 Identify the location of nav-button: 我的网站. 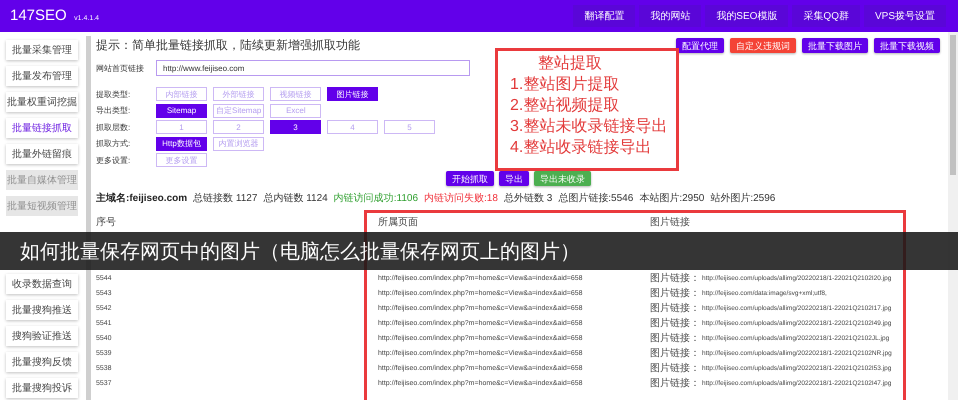
(670, 16).